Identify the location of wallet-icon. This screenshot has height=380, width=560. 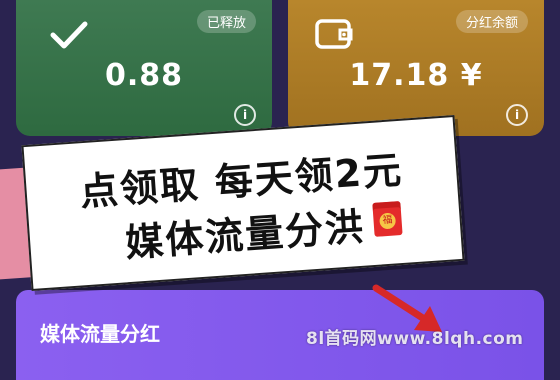
(334, 34).